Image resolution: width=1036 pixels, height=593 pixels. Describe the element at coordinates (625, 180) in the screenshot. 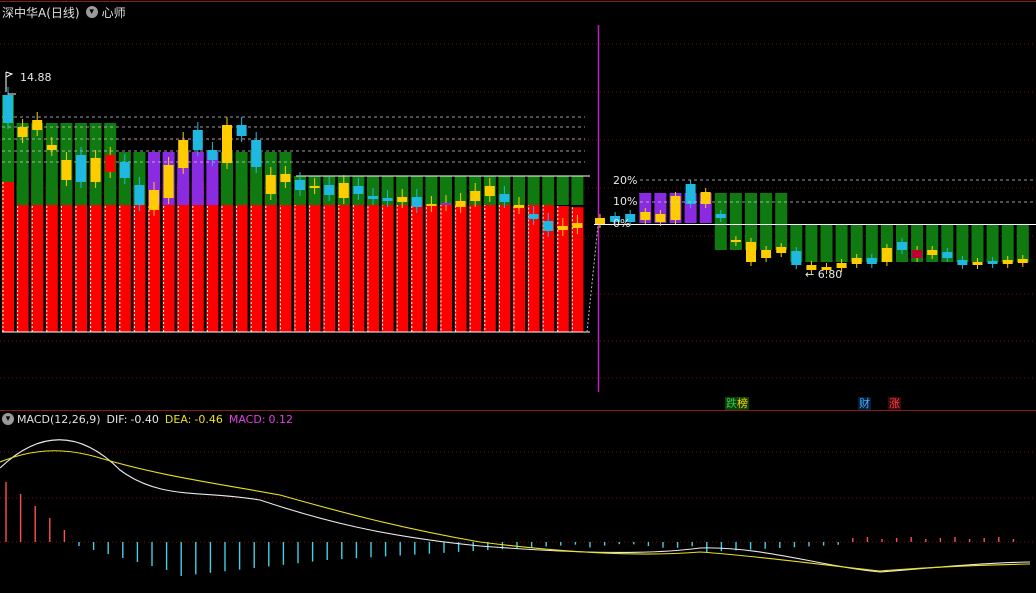

I see `percent-label-20: 20%` at that location.